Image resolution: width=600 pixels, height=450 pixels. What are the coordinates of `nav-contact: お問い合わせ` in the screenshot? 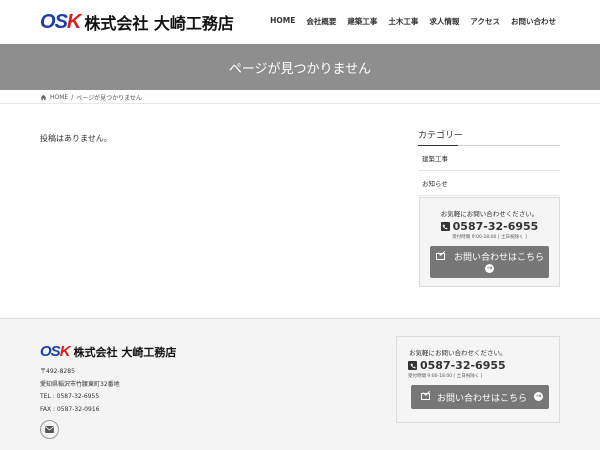 It's located at (533, 21).